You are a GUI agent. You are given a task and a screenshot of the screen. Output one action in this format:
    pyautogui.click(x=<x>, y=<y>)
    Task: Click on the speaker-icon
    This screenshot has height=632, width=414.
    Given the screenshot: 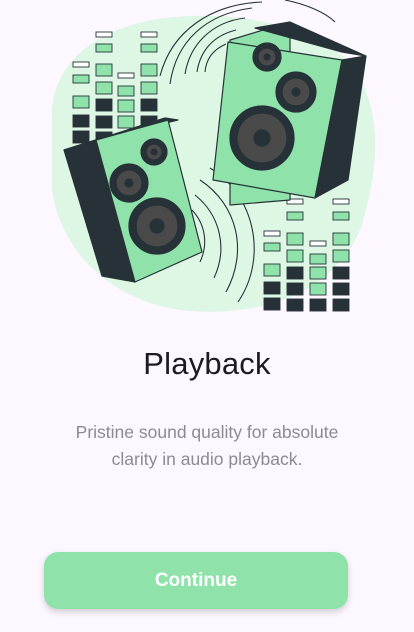 What is the action you would take?
    pyautogui.click(x=289, y=113)
    